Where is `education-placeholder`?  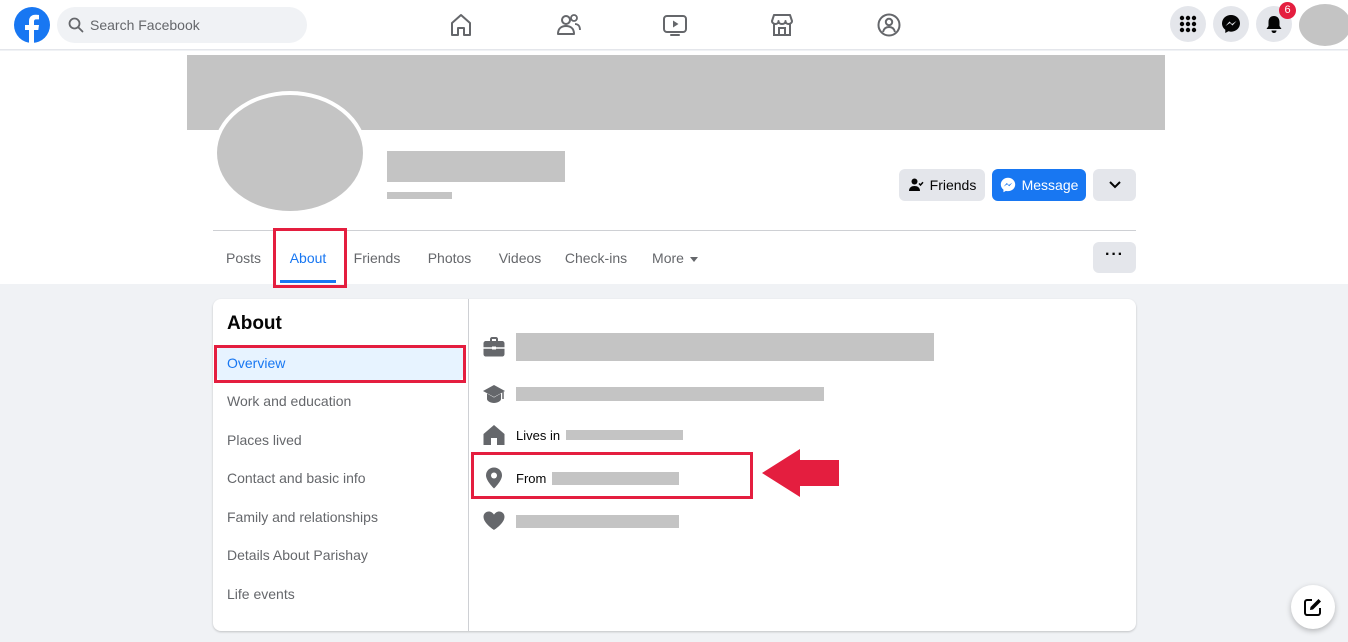 education-placeholder is located at coordinates (670, 394).